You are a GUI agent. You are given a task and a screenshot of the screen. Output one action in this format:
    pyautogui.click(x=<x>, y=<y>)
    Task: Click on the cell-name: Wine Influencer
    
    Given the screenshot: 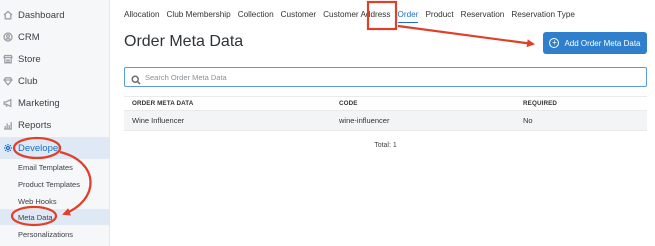 What is the action you would take?
    pyautogui.click(x=158, y=120)
    